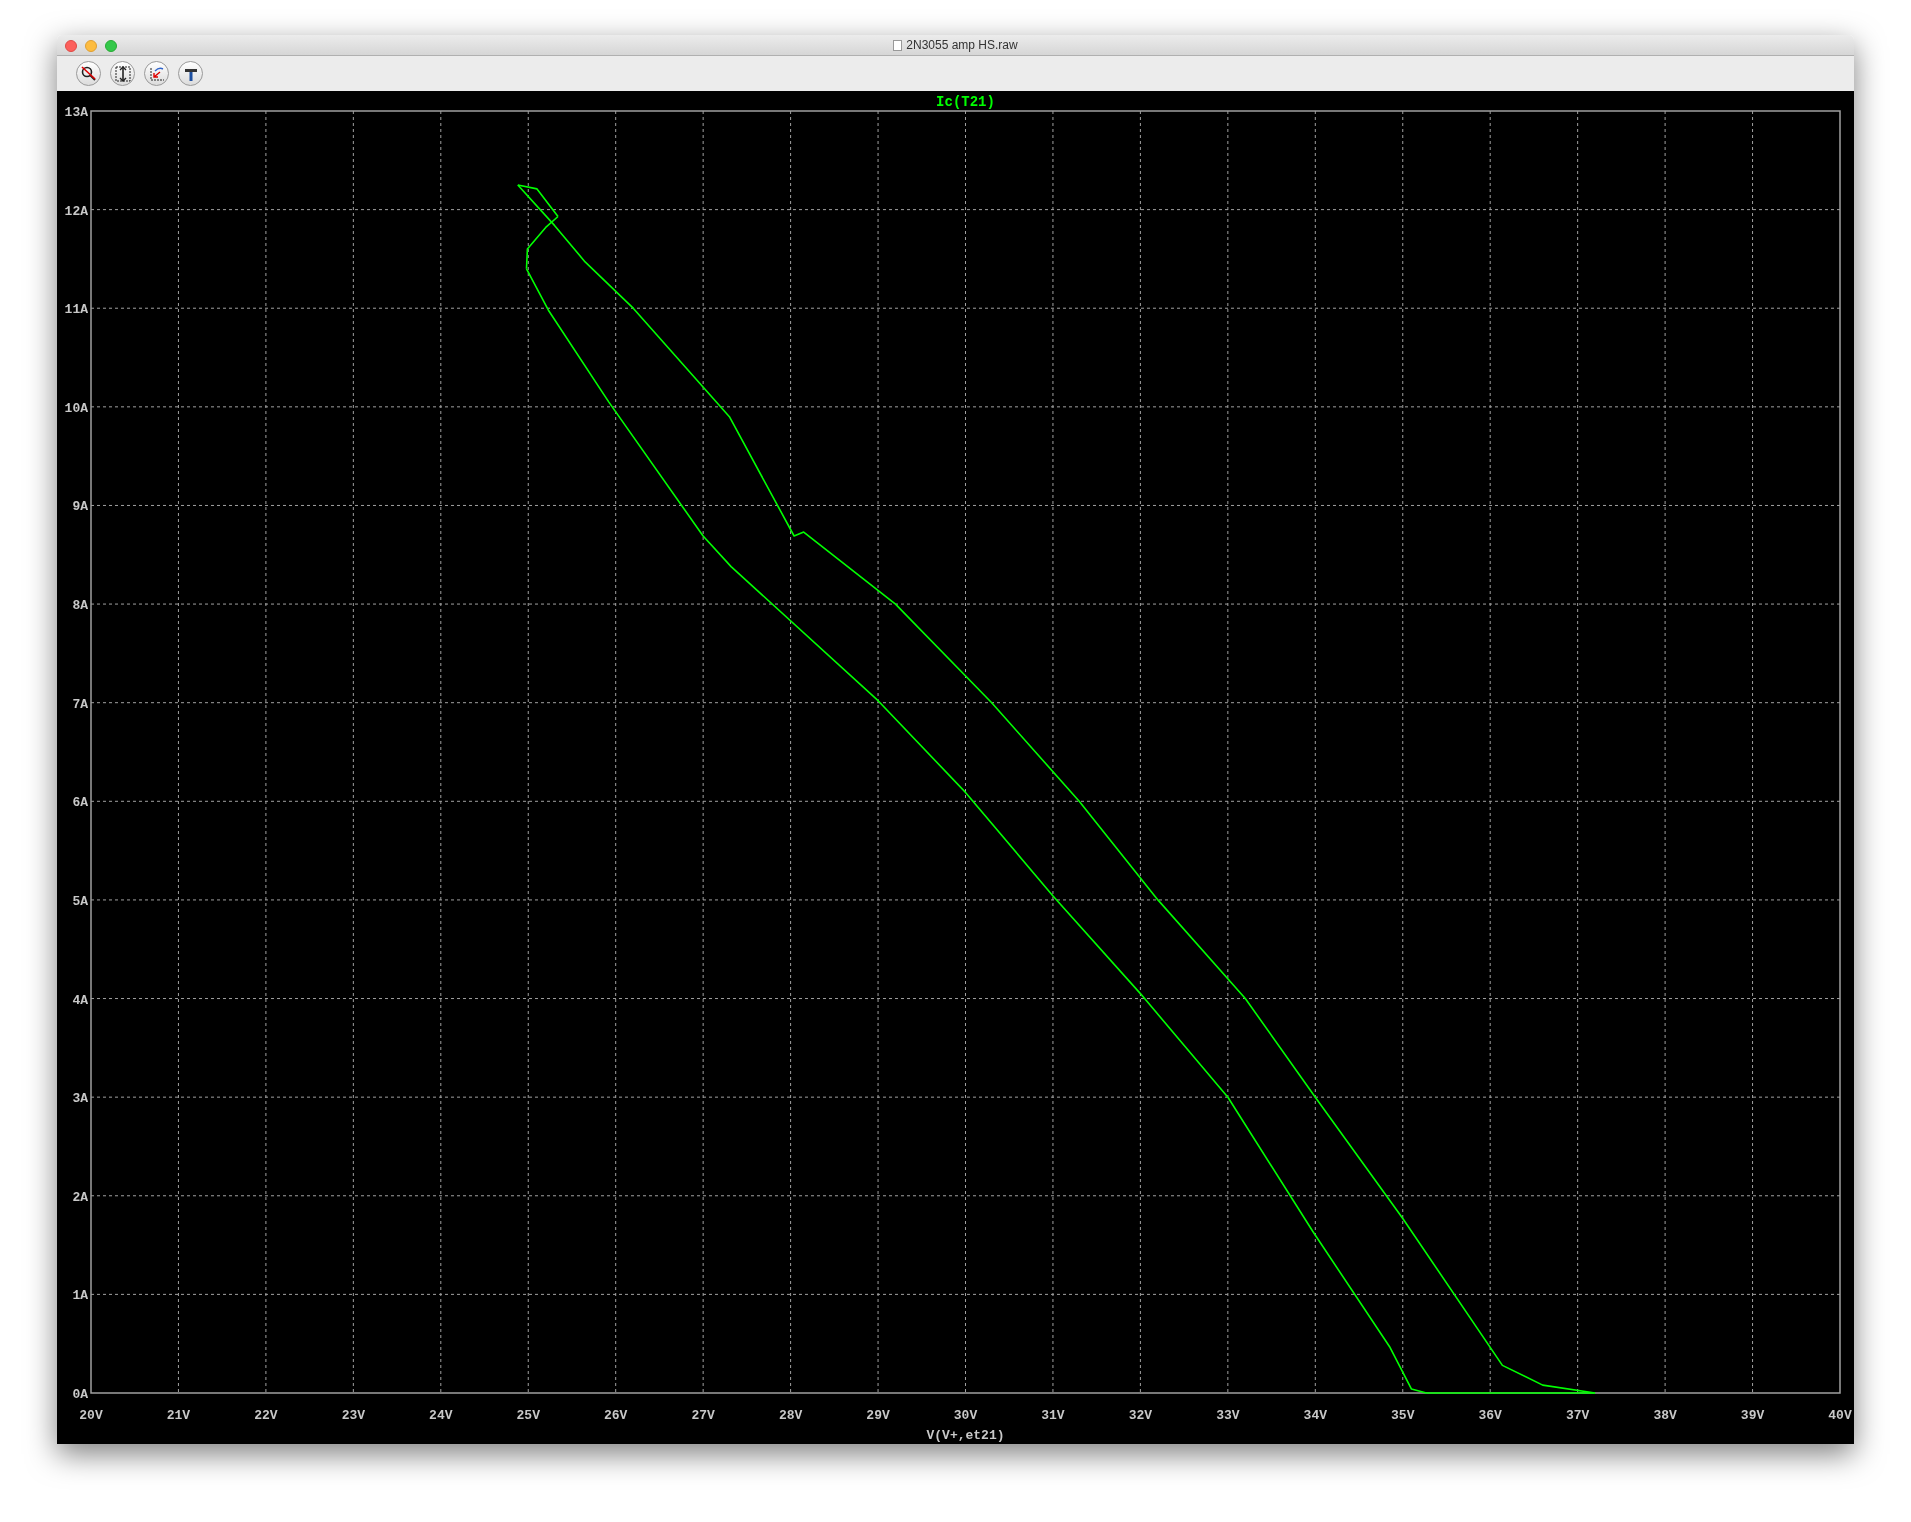  I want to click on axis-tick-label: 25V, so click(528, 1415).